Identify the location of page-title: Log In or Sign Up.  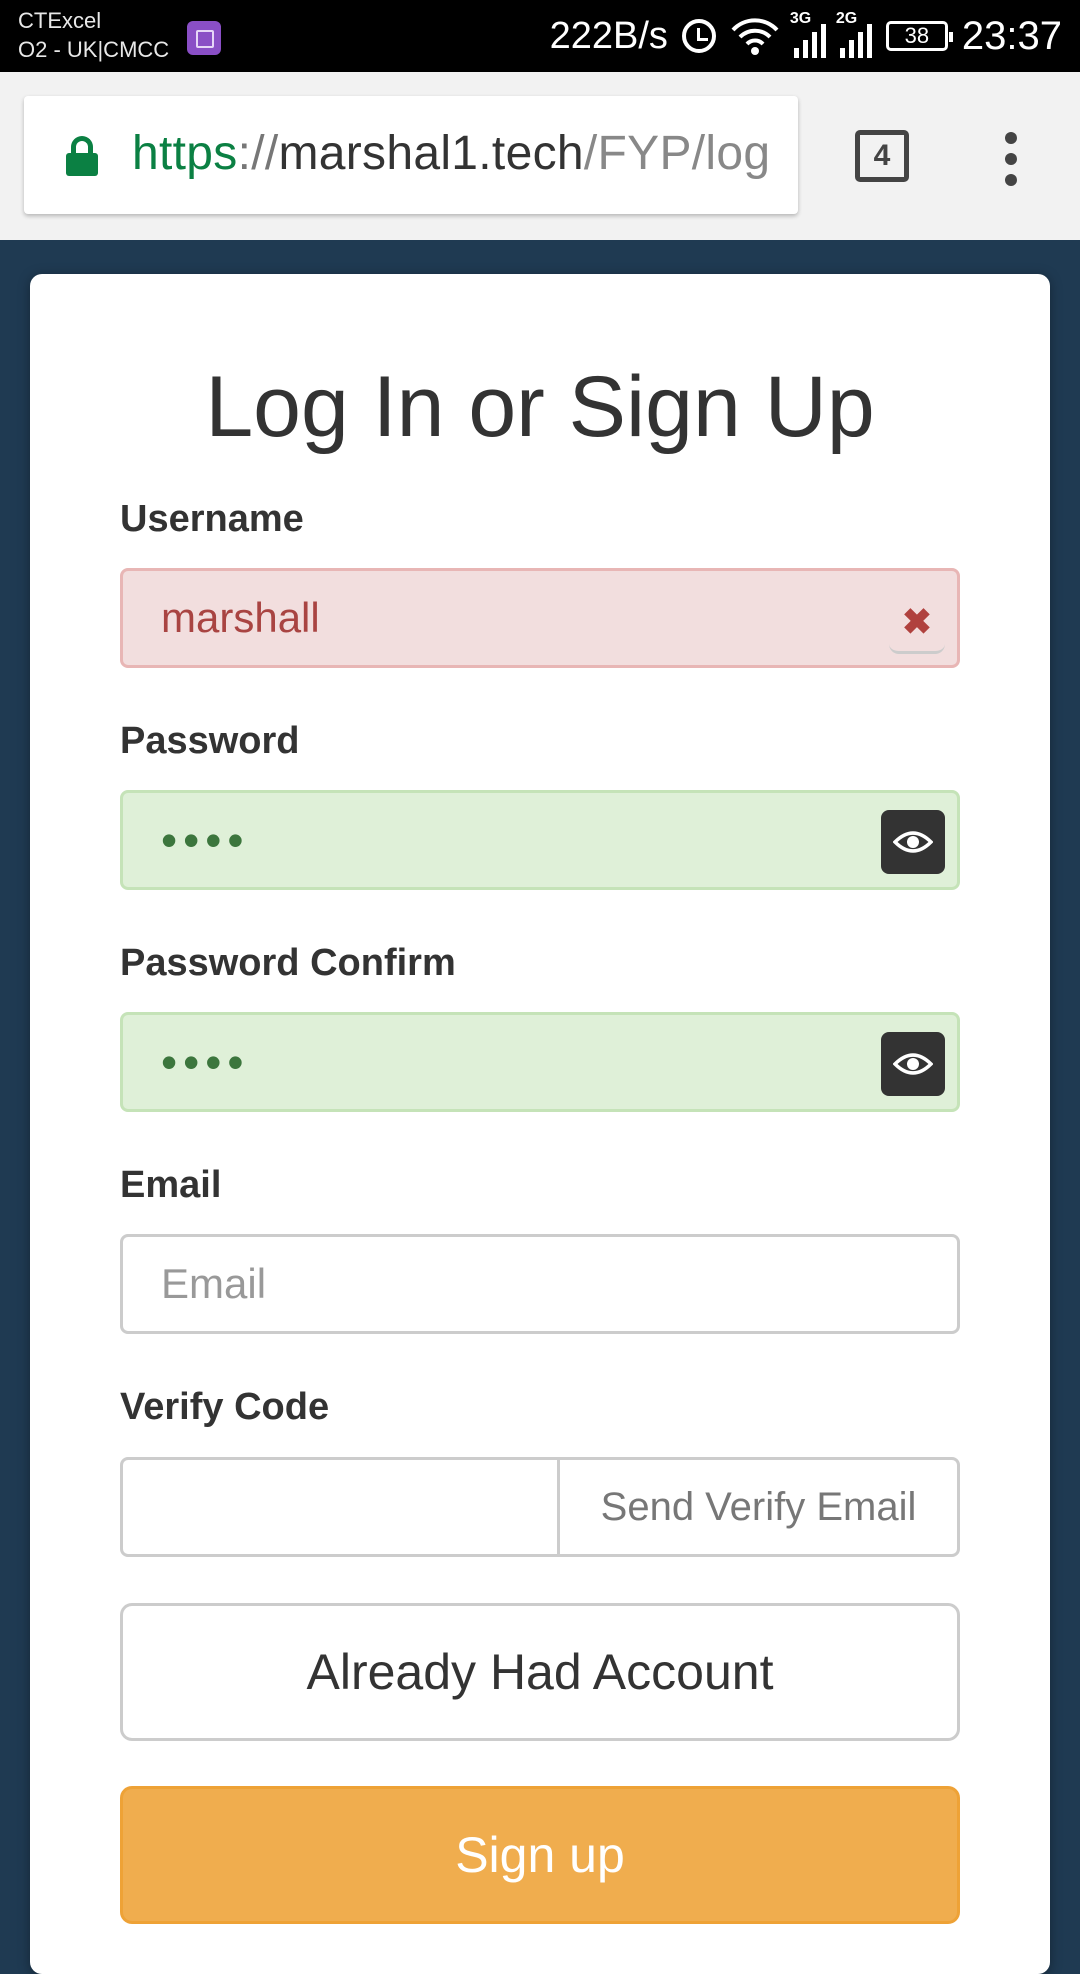
(540, 407).